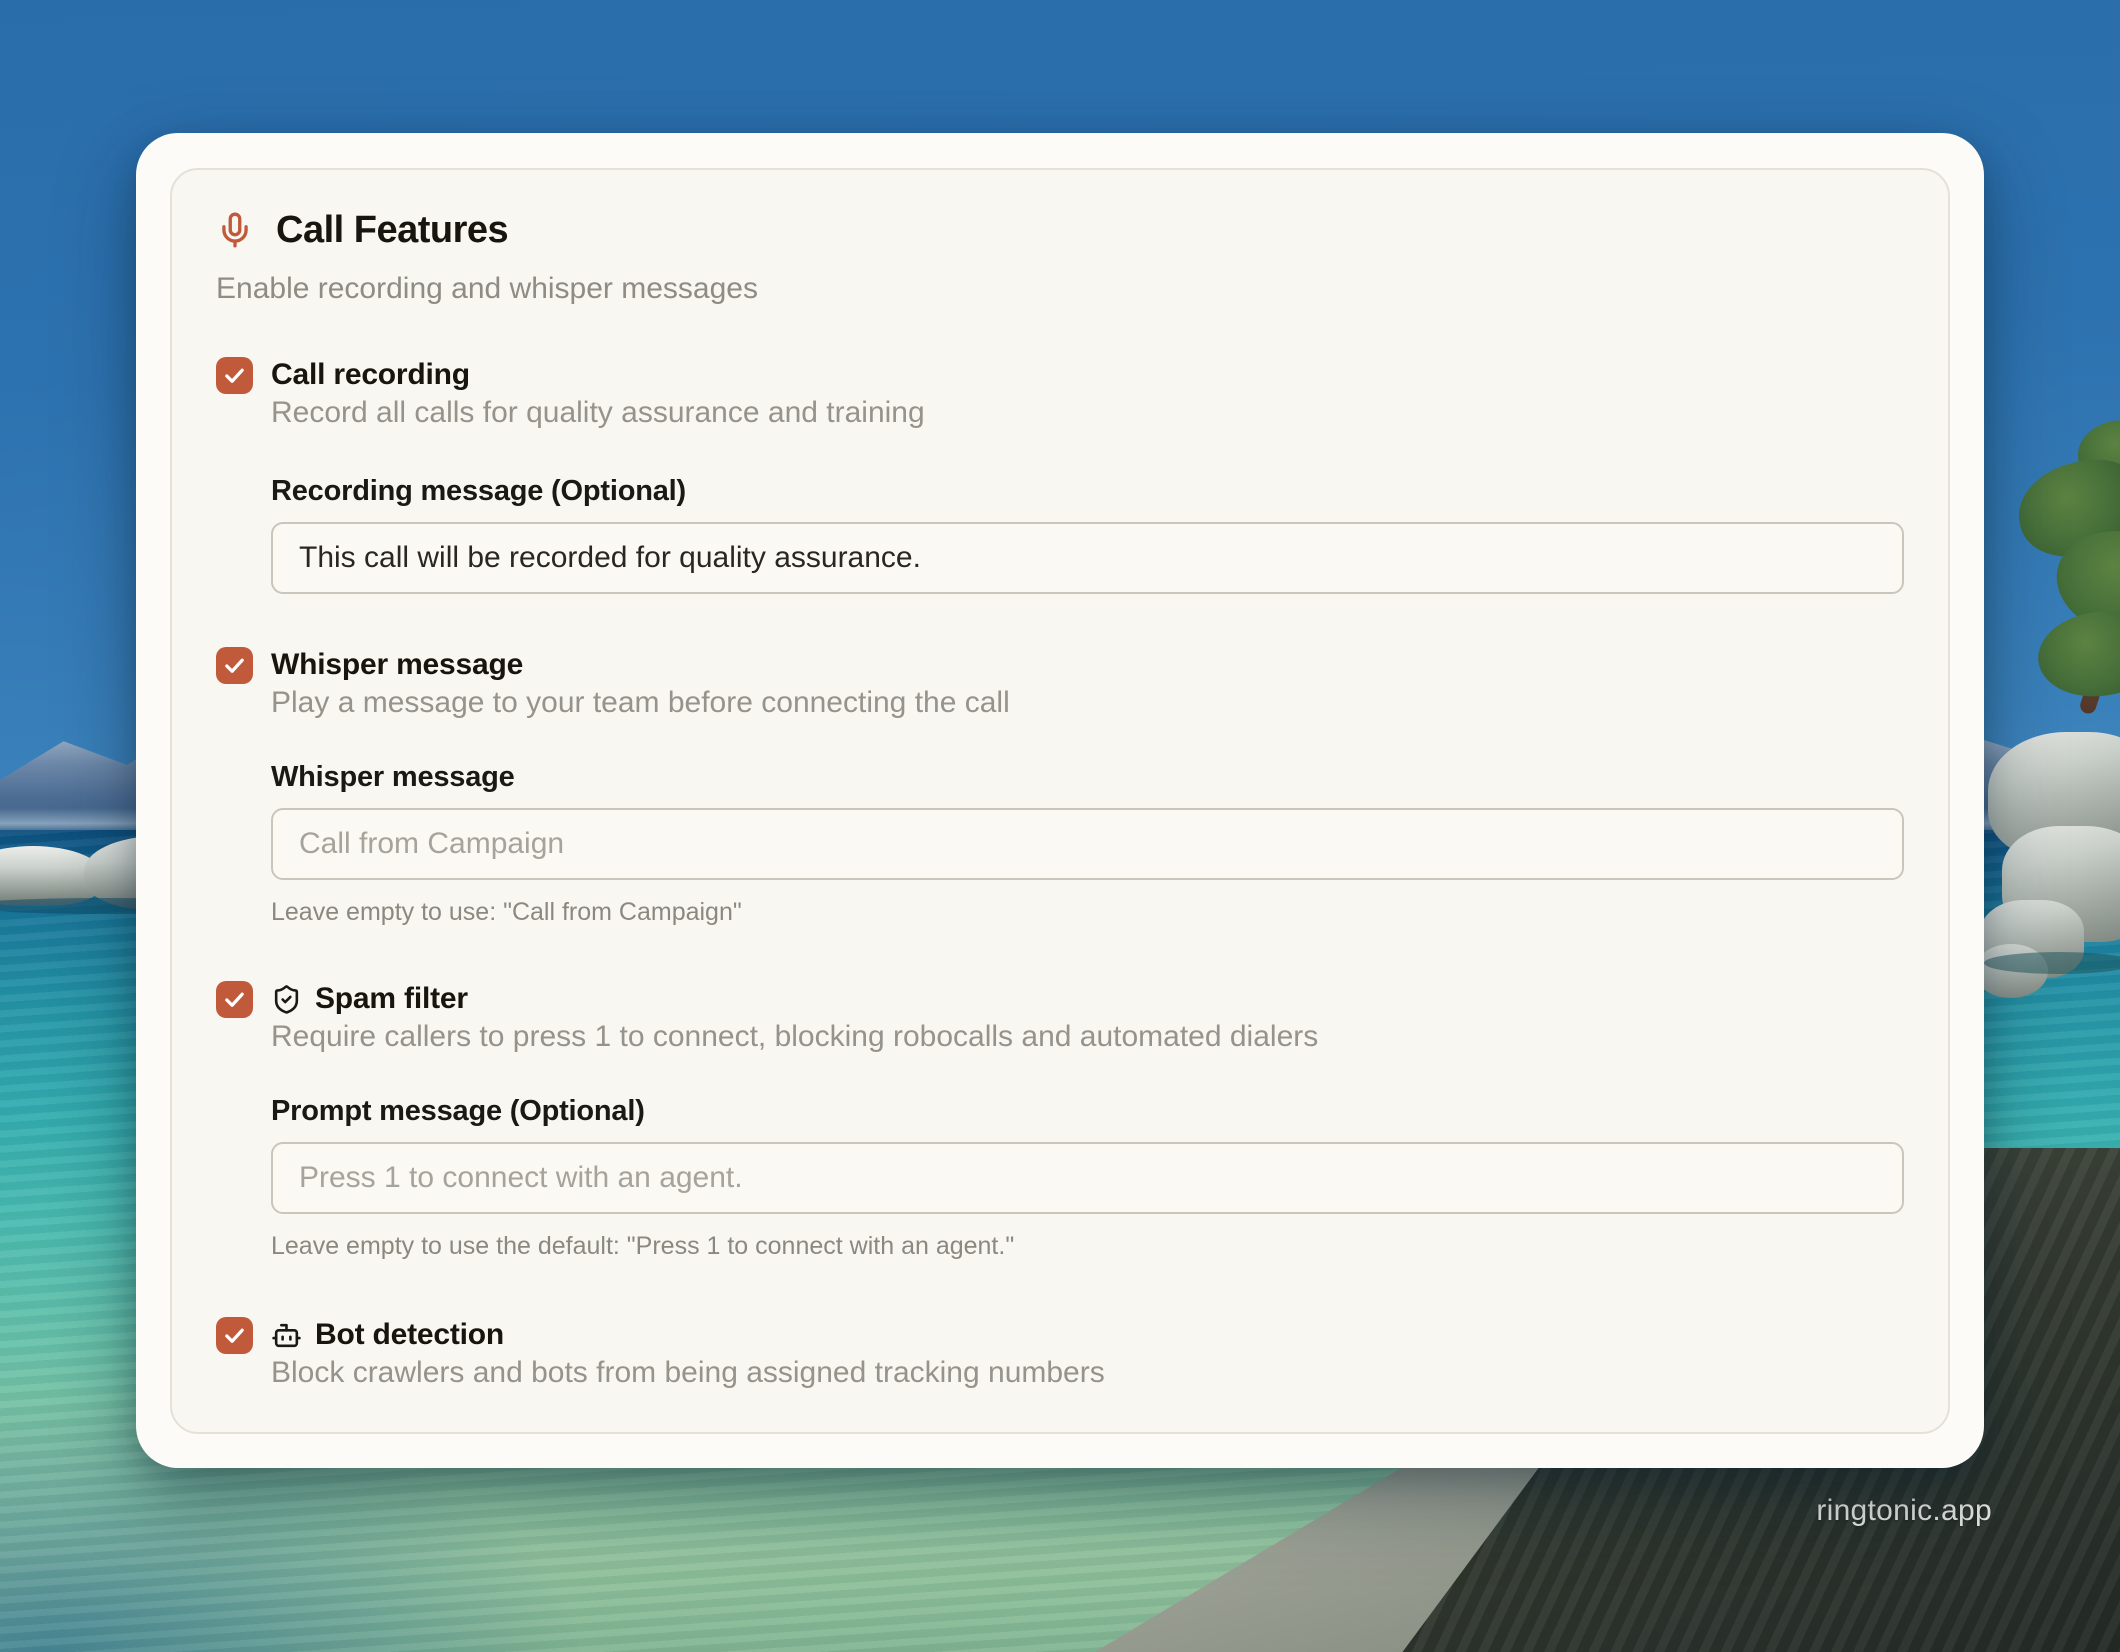  I want to click on feature-label: Spam filter, so click(391, 998).